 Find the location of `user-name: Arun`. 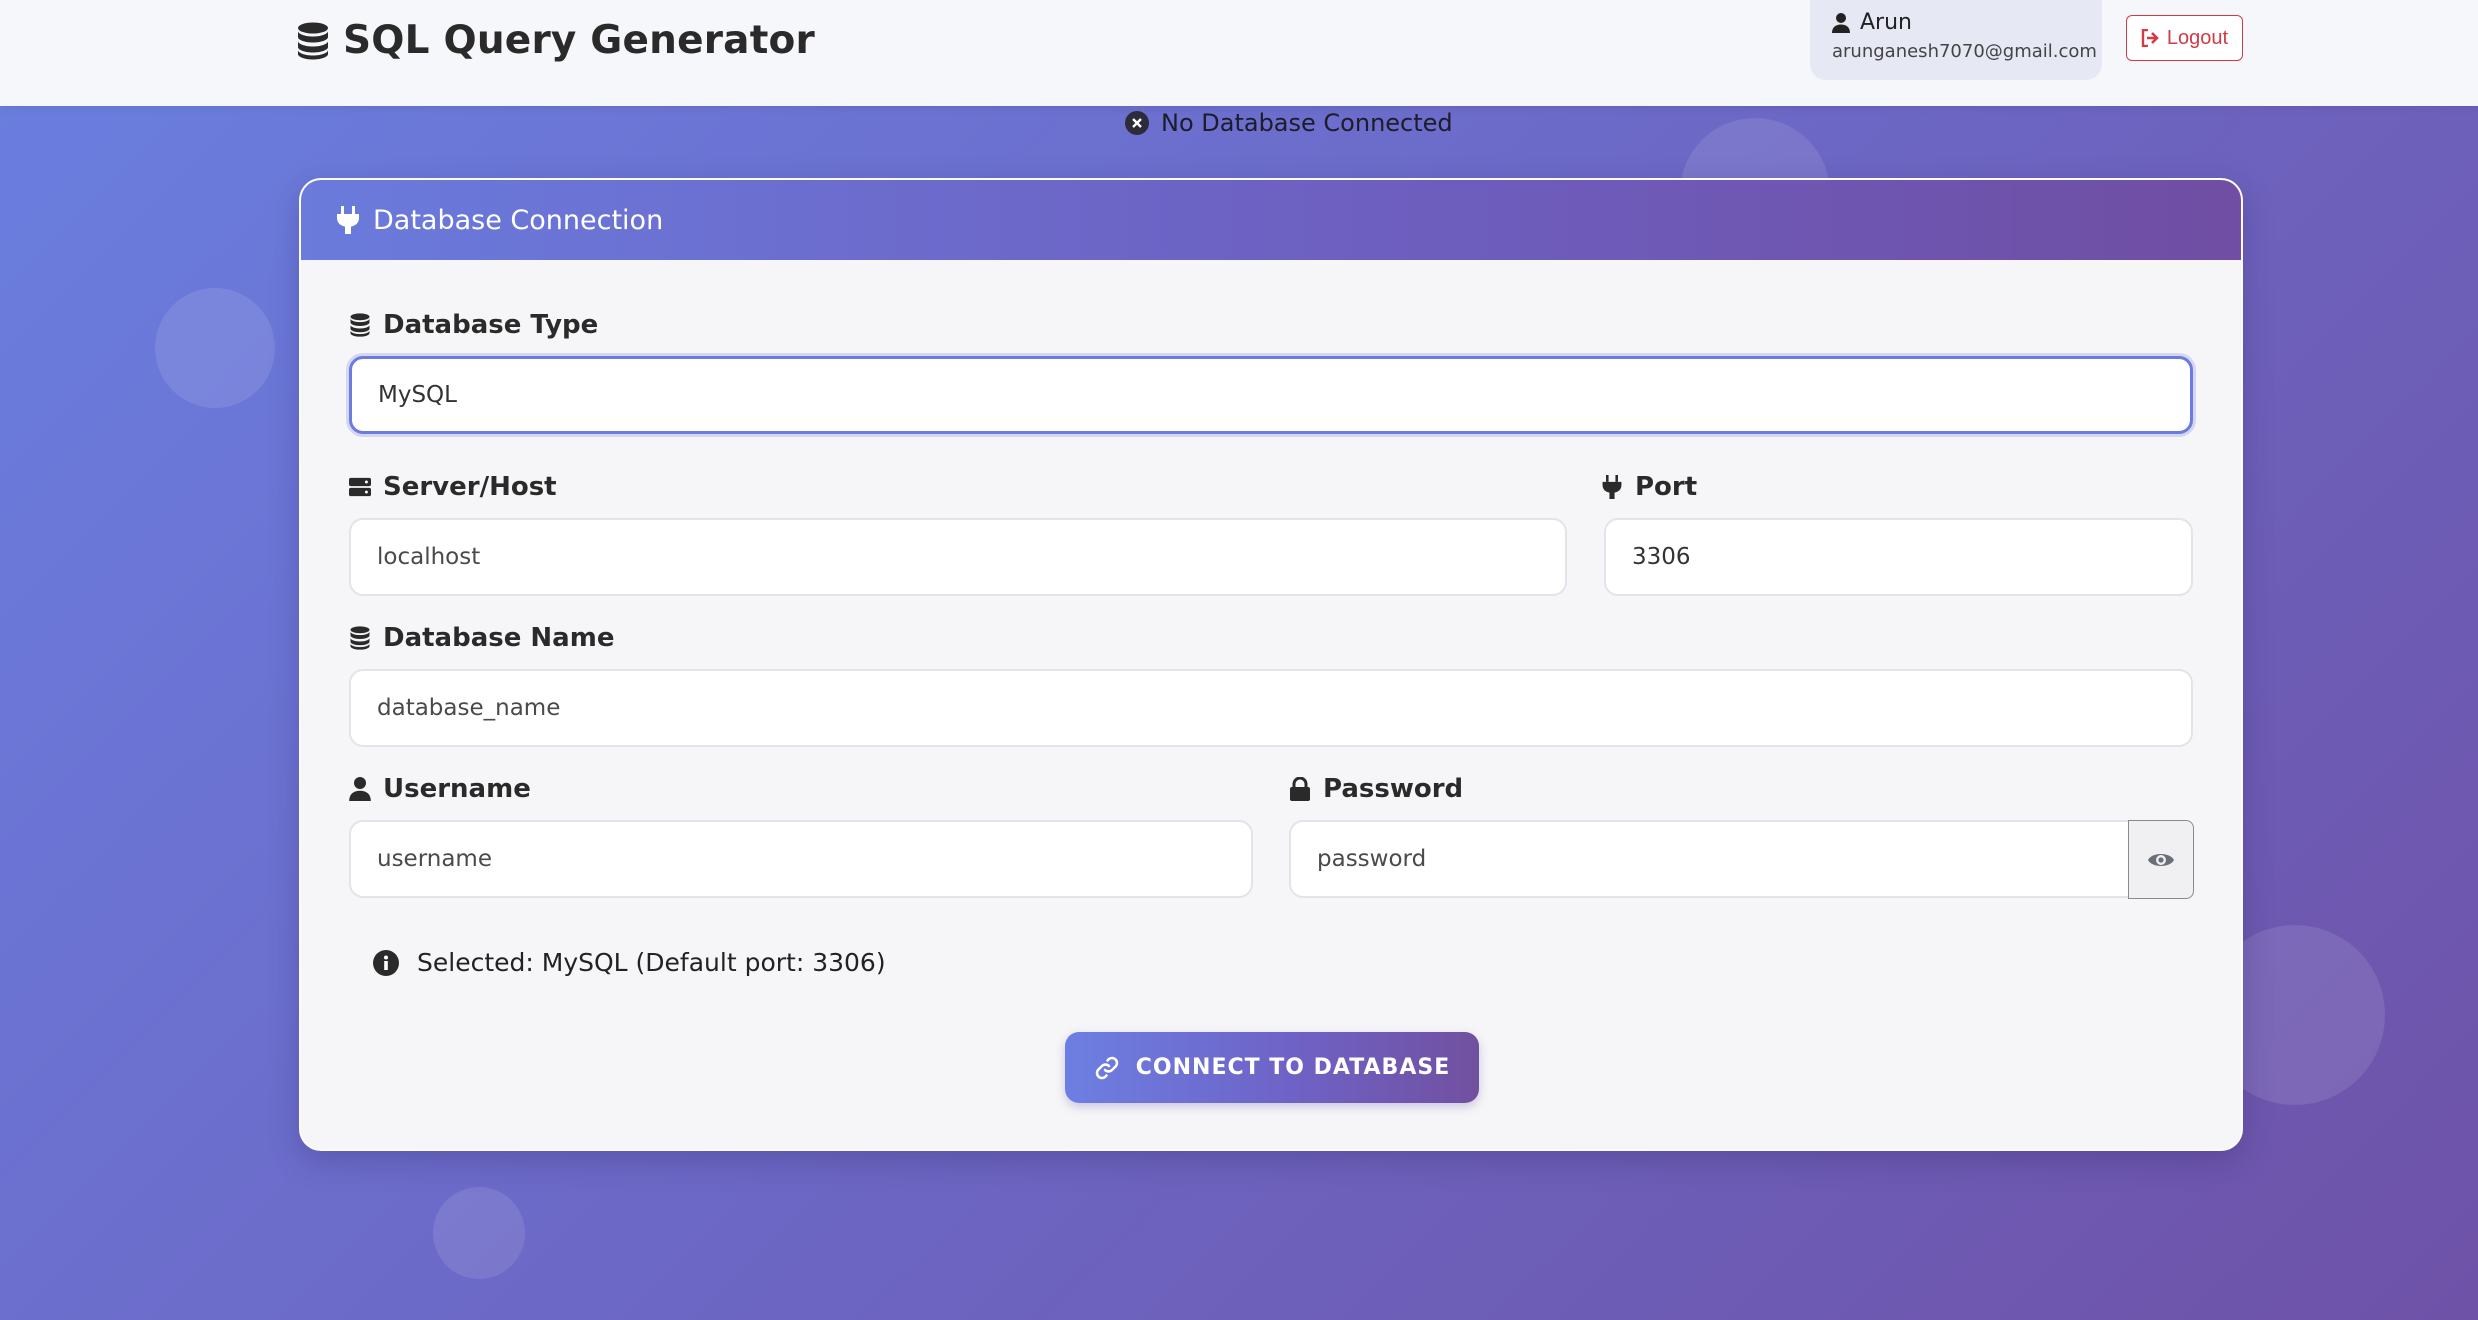

user-name: Arun is located at coordinates (1886, 22).